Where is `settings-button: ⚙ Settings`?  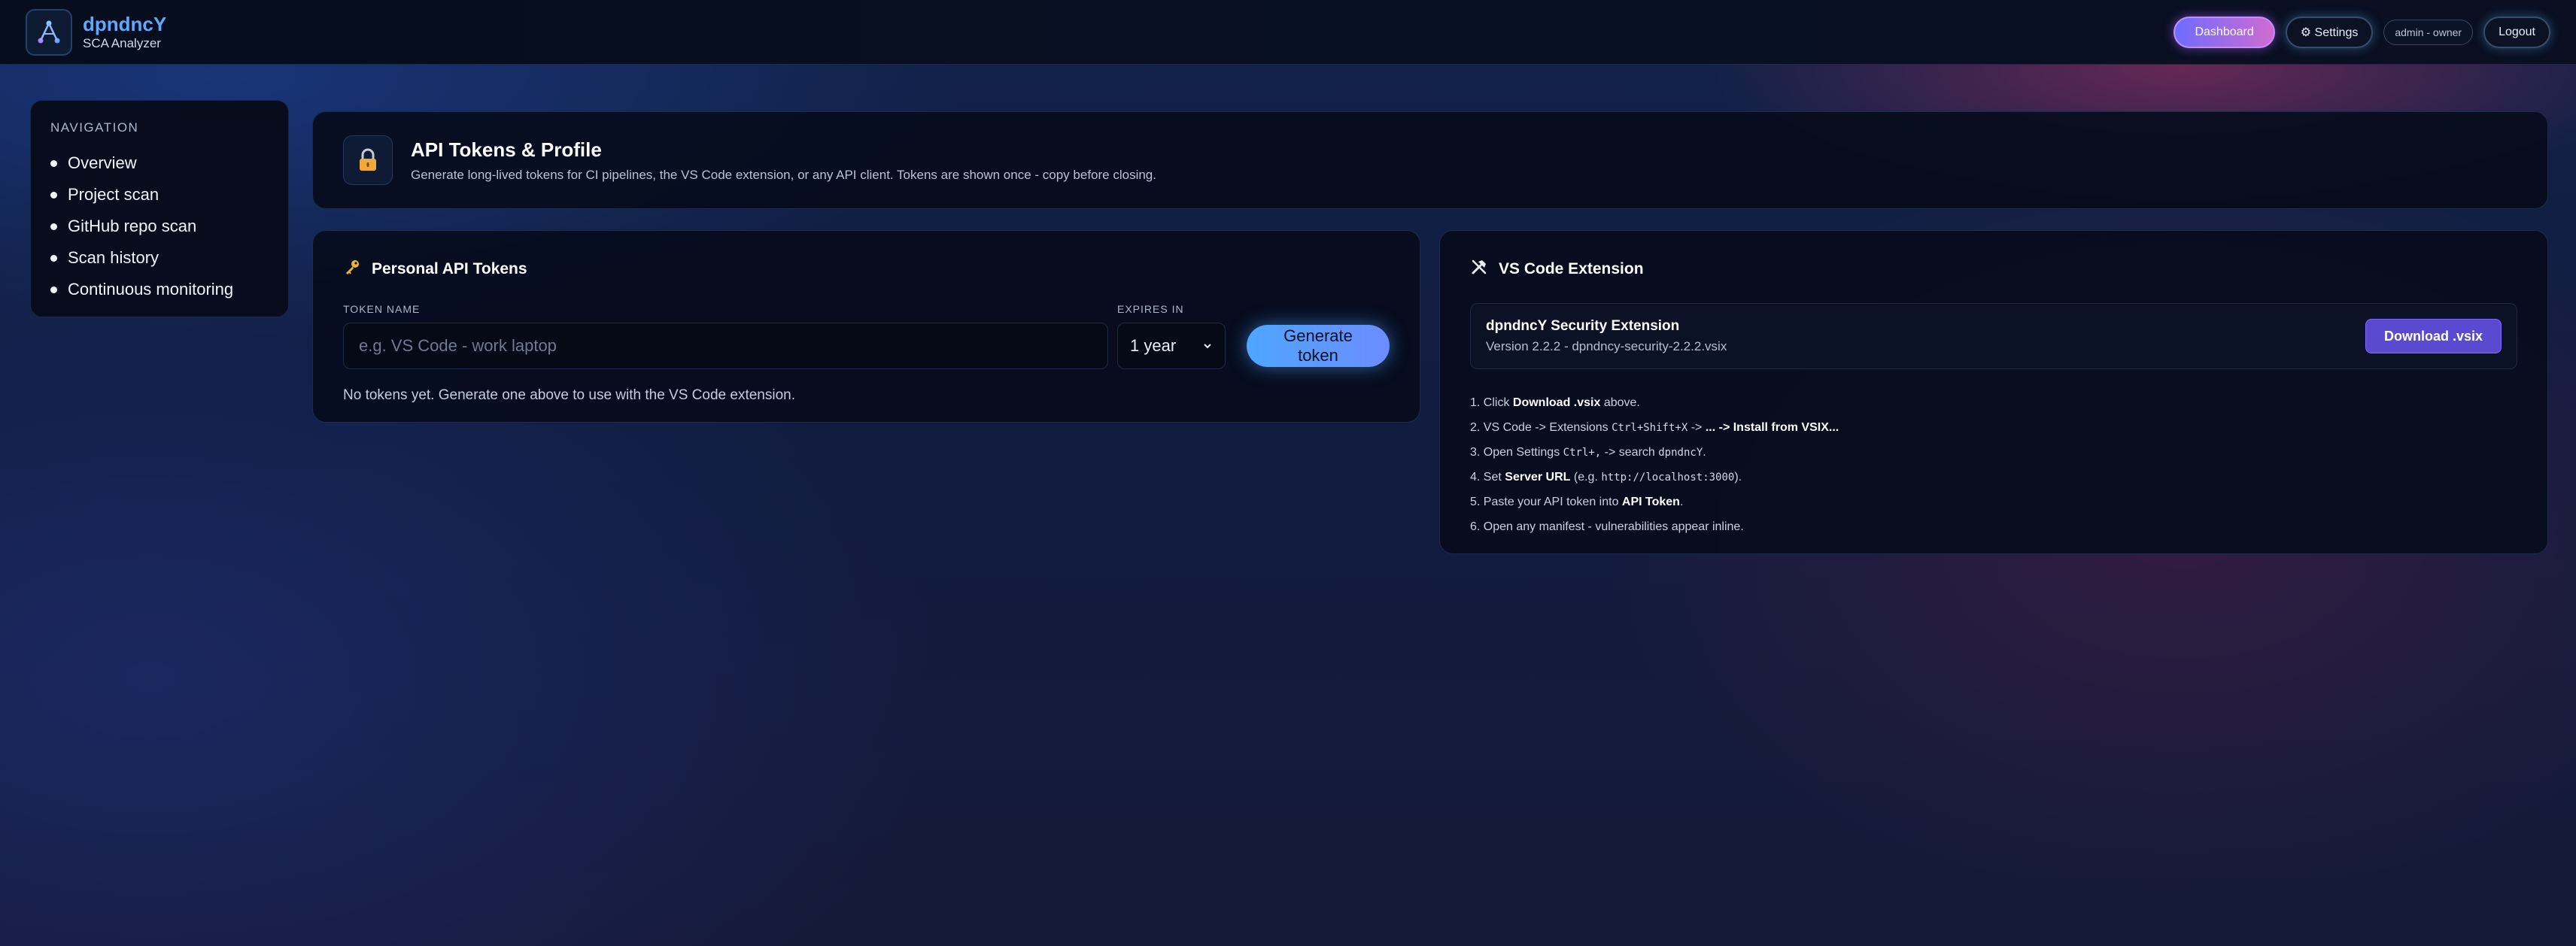
settings-button: ⚙ Settings is located at coordinates (2329, 32).